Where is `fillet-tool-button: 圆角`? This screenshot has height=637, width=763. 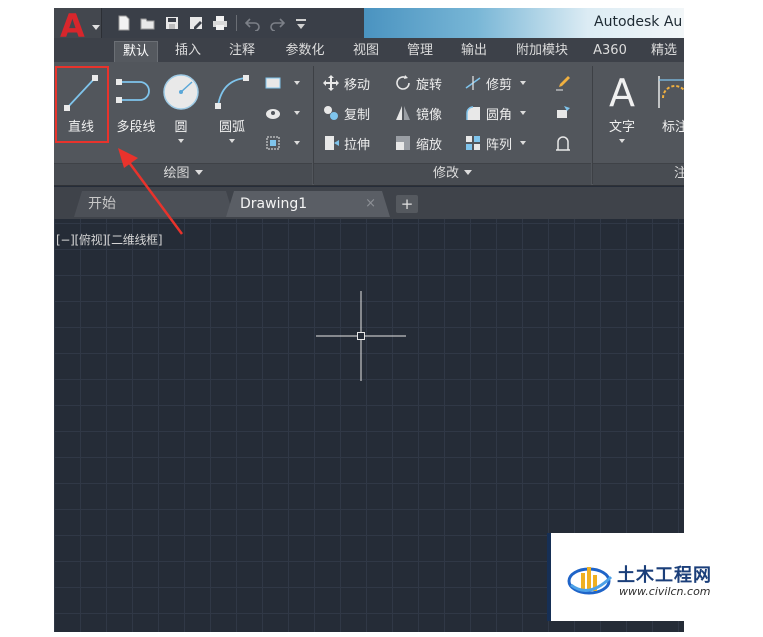 fillet-tool-button: 圆角 is located at coordinates (495, 113).